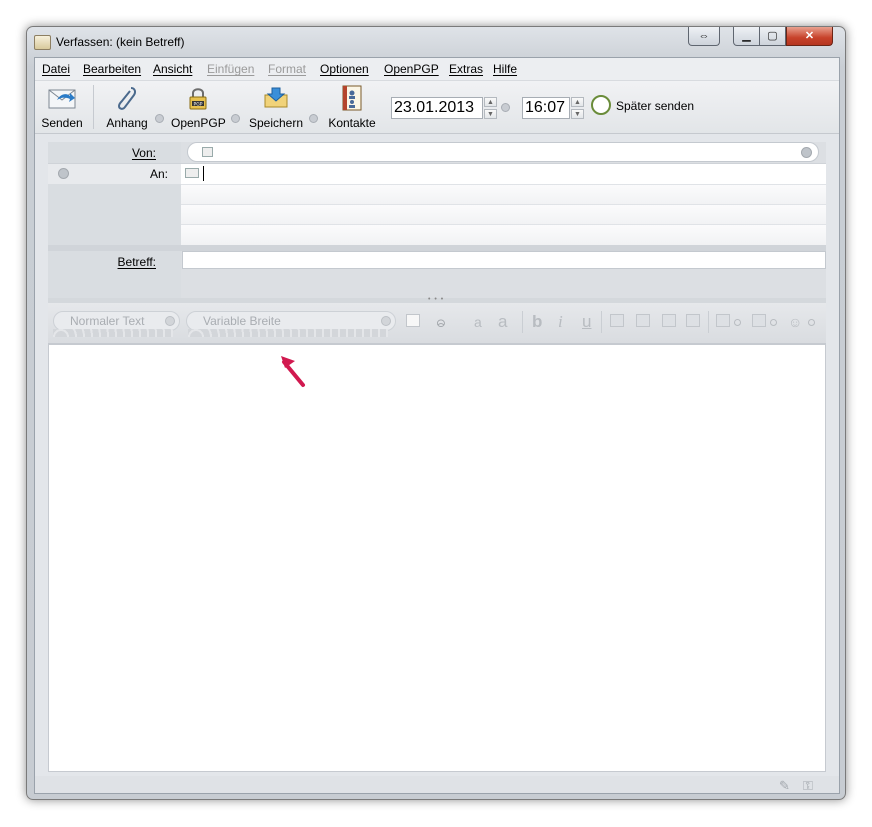 Image resolution: width=872 pixels, height=827 pixels. Describe the element at coordinates (56, 69) in the screenshot. I see `menu-datei: Datei` at that location.